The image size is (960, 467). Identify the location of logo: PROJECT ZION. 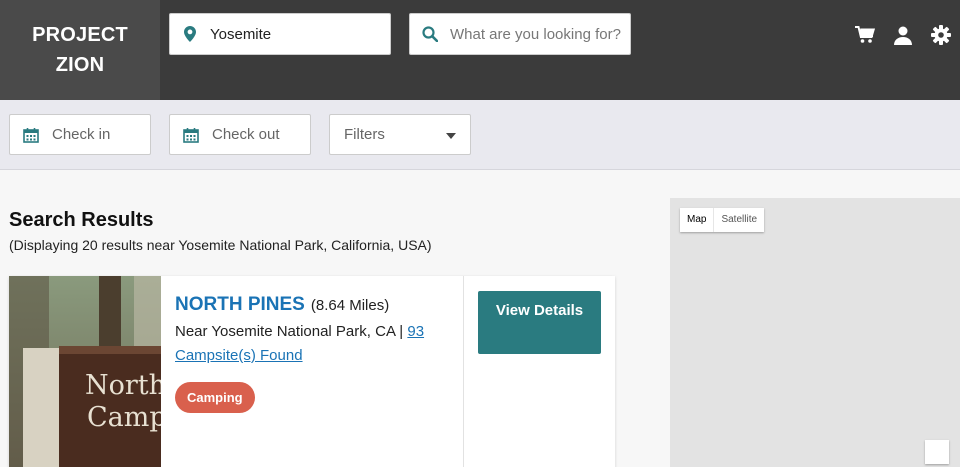
(80, 50).